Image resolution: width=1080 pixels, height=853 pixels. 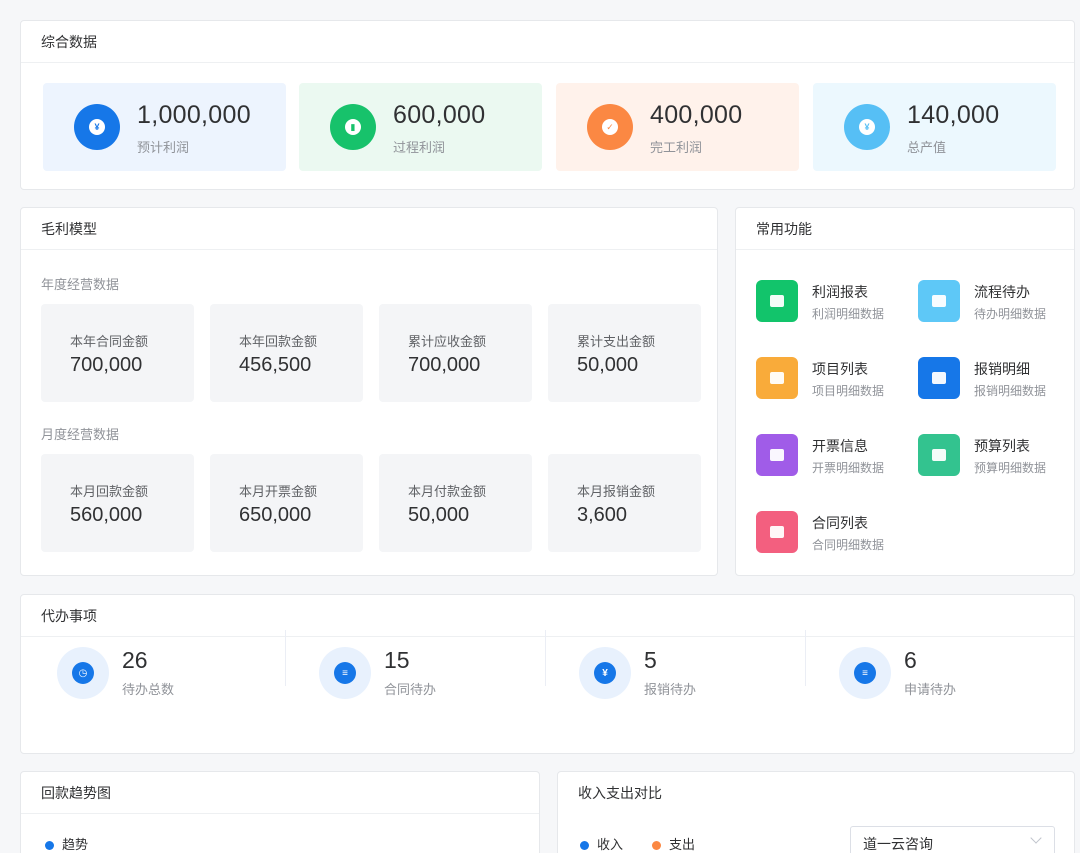 I want to click on annual-section-label: 年度经营数据, so click(x=80, y=284).